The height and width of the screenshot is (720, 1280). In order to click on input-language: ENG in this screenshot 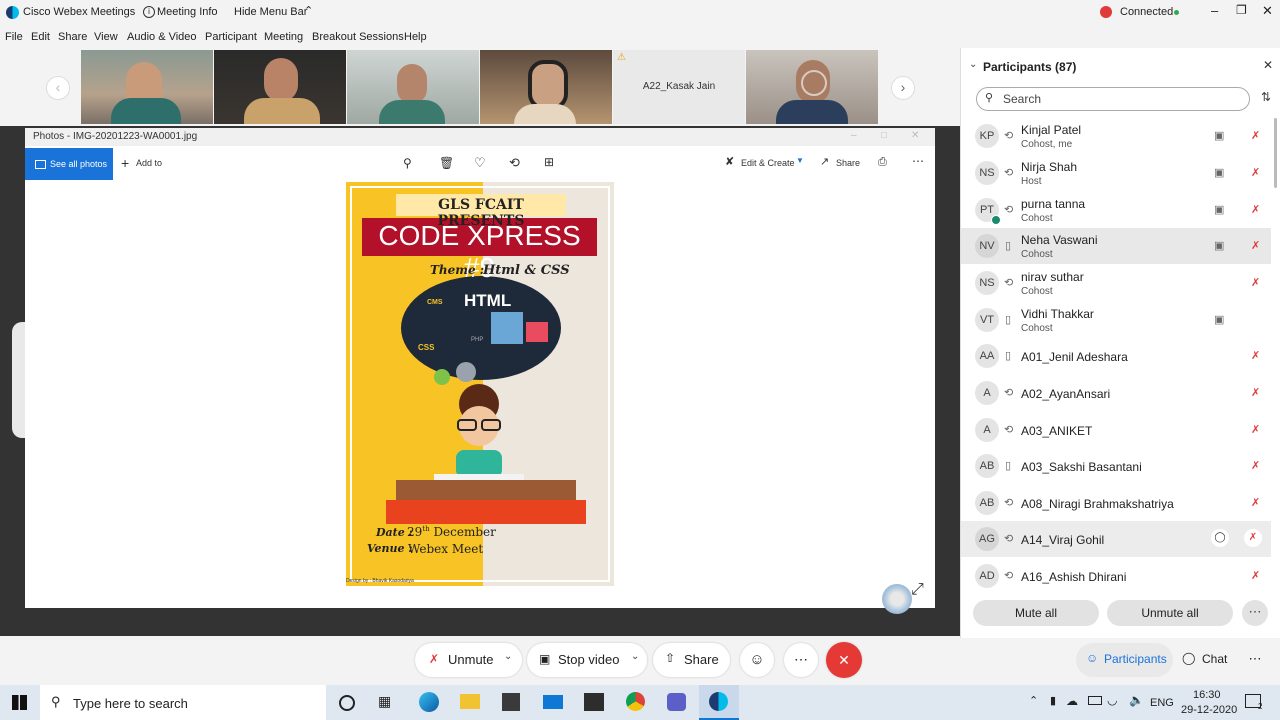, I will do `click(1162, 703)`.